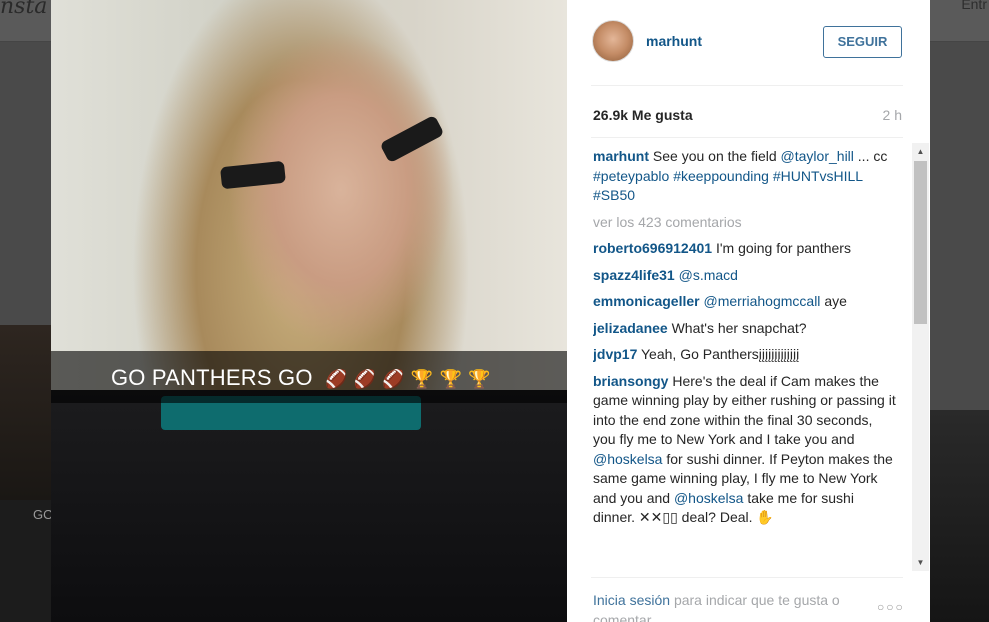  Describe the element at coordinates (631, 176) in the screenshot. I see `hashtag-link: #peteypablo` at that location.